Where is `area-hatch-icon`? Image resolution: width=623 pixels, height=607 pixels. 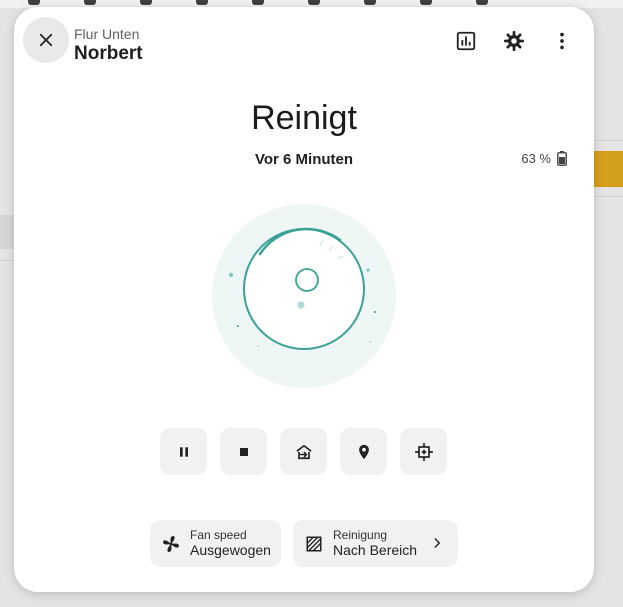
area-hatch-icon is located at coordinates (314, 544).